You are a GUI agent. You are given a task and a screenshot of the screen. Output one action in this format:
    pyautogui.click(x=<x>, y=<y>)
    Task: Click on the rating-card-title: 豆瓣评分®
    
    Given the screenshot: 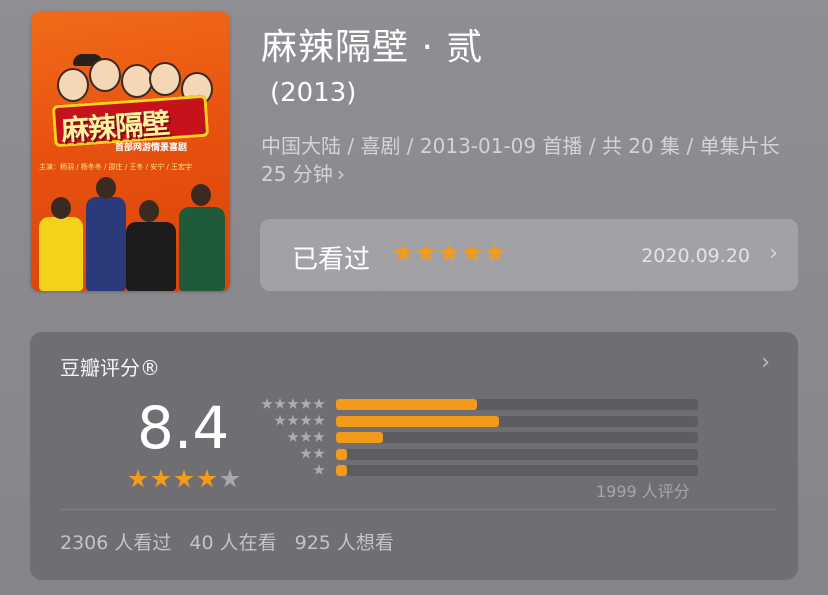 What is the action you would take?
    pyautogui.click(x=110, y=368)
    